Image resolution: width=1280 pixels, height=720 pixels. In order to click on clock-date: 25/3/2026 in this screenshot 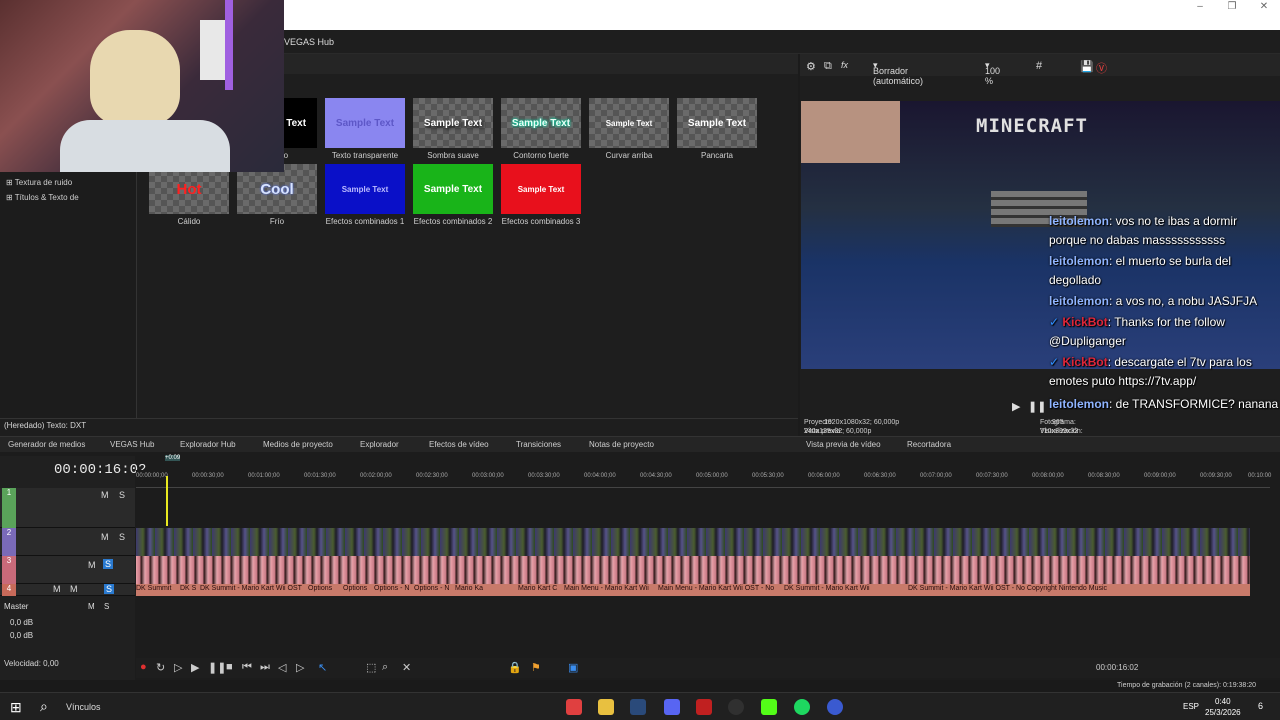, I will do `click(1223, 712)`.